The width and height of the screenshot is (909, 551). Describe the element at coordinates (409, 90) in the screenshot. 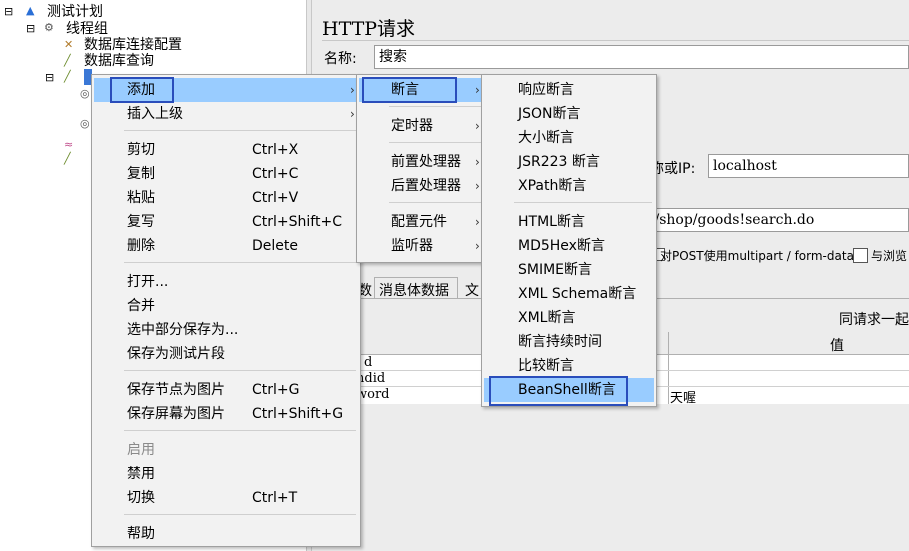

I see `callout-assertion` at that location.